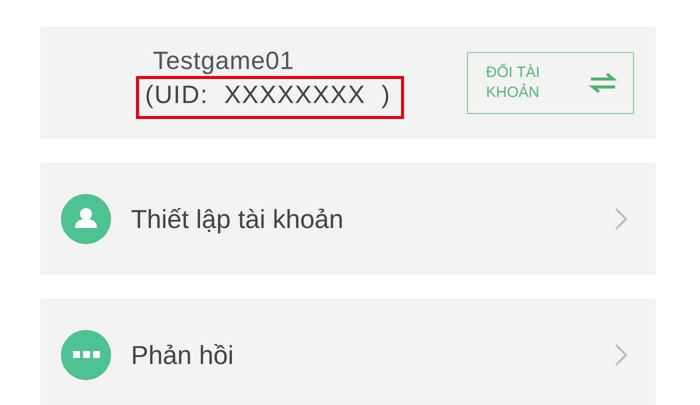  What do you see at coordinates (603, 83) in the screenshot?
I see `swap-icon` at bounding box center [603, 83].